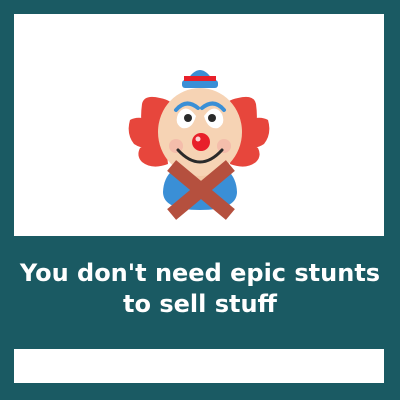  I want to click on clown-nose, so click(201, 142).